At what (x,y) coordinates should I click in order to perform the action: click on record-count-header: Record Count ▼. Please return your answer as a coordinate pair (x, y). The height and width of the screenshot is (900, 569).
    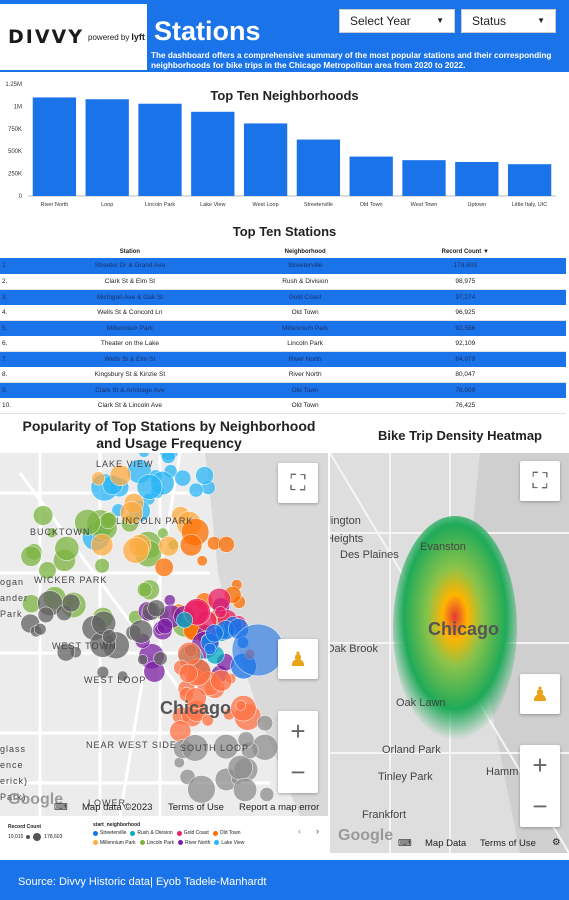
    Looking at the image, I should click on (465, 251).